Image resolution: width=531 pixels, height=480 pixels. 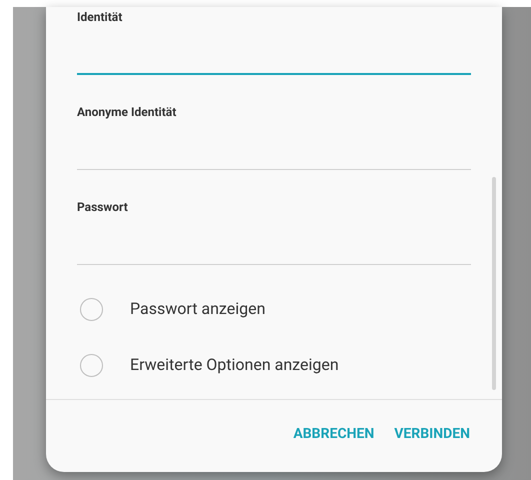 I want to click on field-label: Anonyme Identität, so click(x=127, y=112).